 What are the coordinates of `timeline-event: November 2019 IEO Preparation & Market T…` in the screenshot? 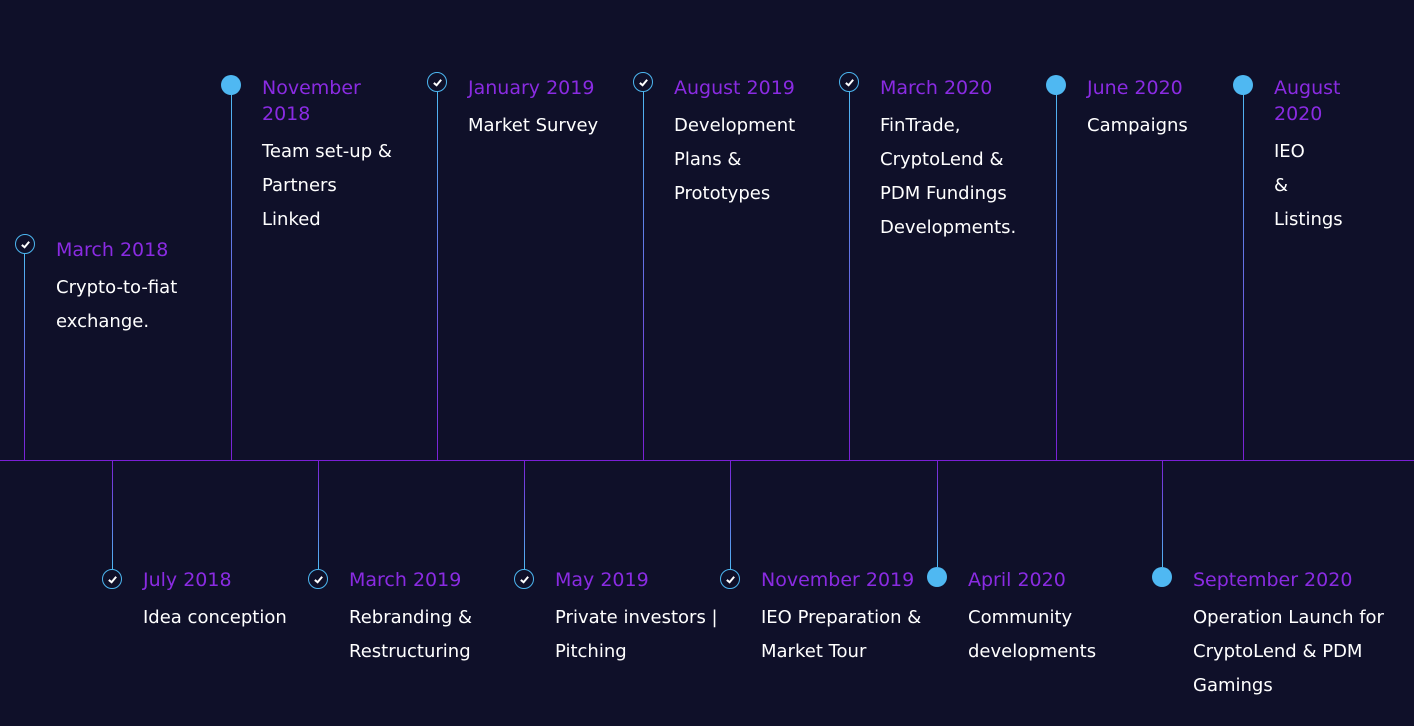 It's located at (856, 618).